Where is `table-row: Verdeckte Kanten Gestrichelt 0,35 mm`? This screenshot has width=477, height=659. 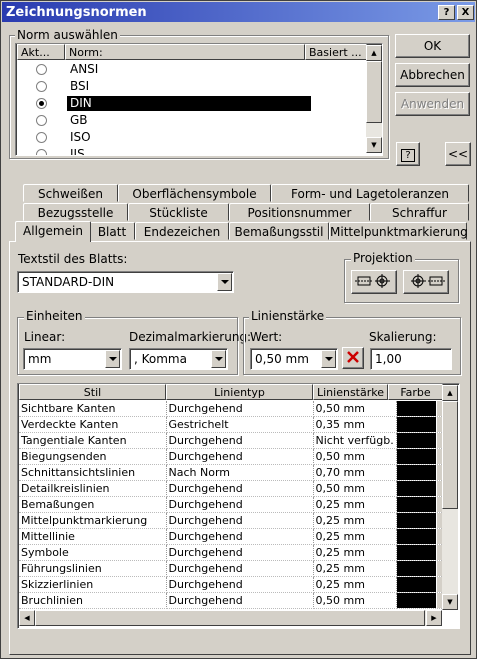 table-row: Verdeckte Kanten Gestrichelt 0,35 mm is located at coordinates (235, 424).